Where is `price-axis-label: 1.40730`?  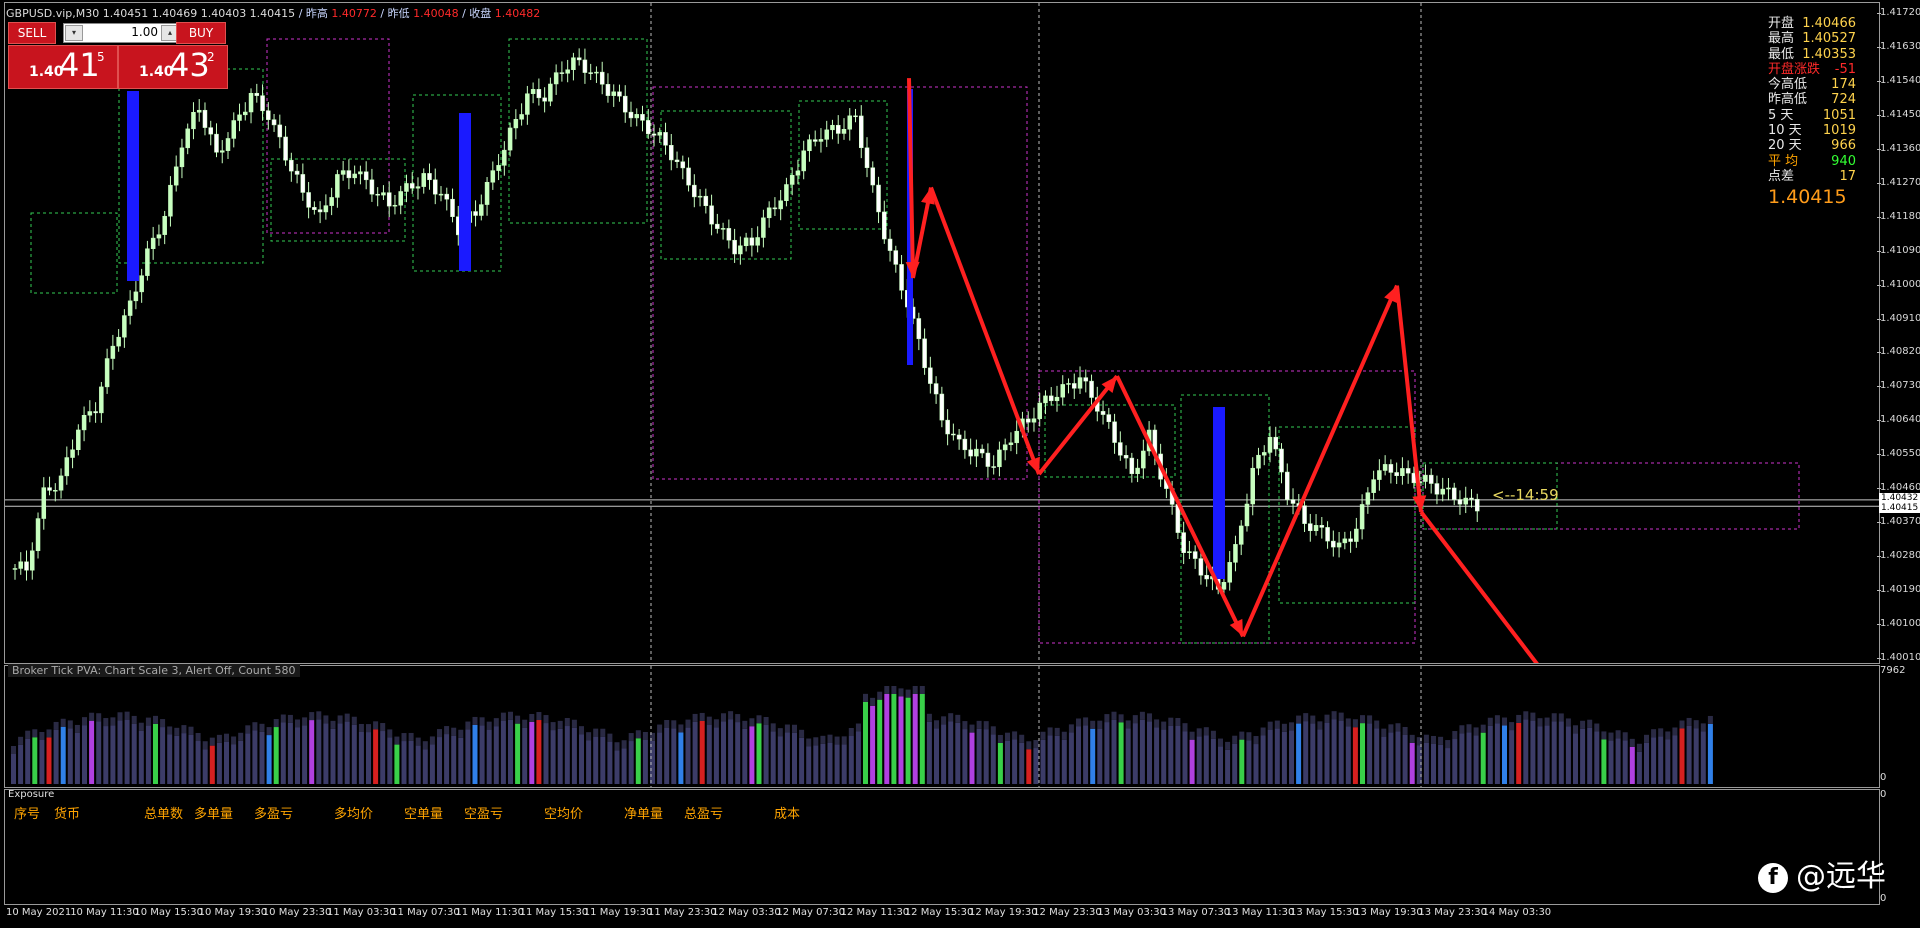 price-axis-label: 1.40730 is located at coordinates (1900, 386).